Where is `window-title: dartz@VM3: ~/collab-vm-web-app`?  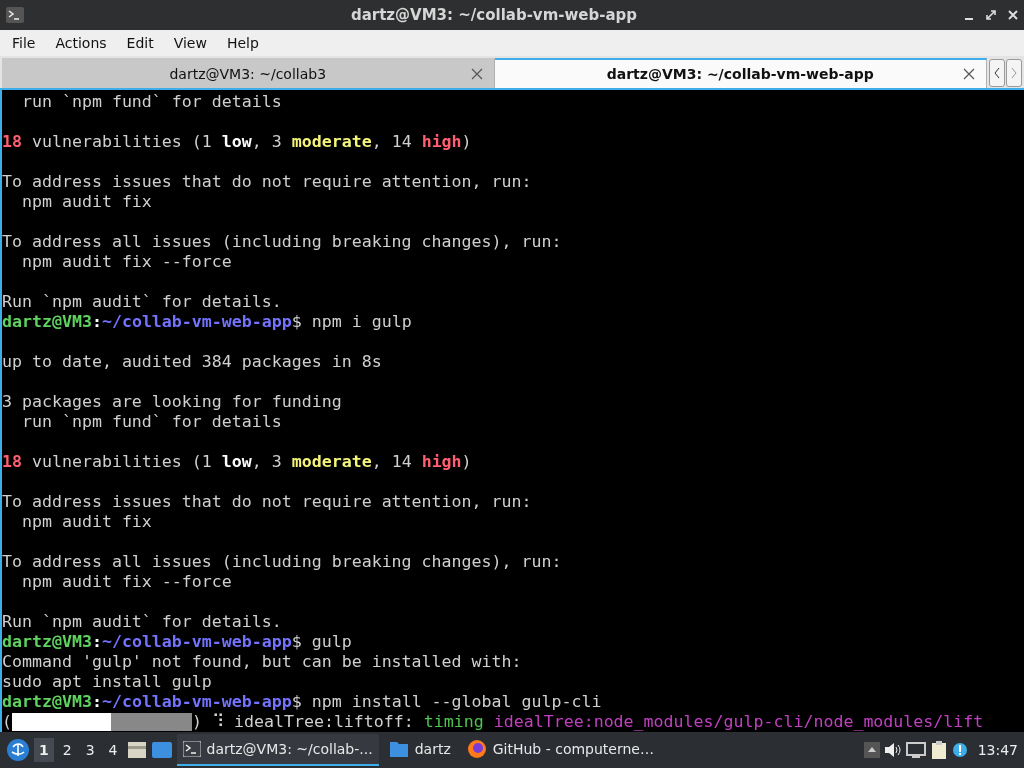
window-title: dartz@VM3: ~/collab-vm-web-app is located at coordinates (494, 15).